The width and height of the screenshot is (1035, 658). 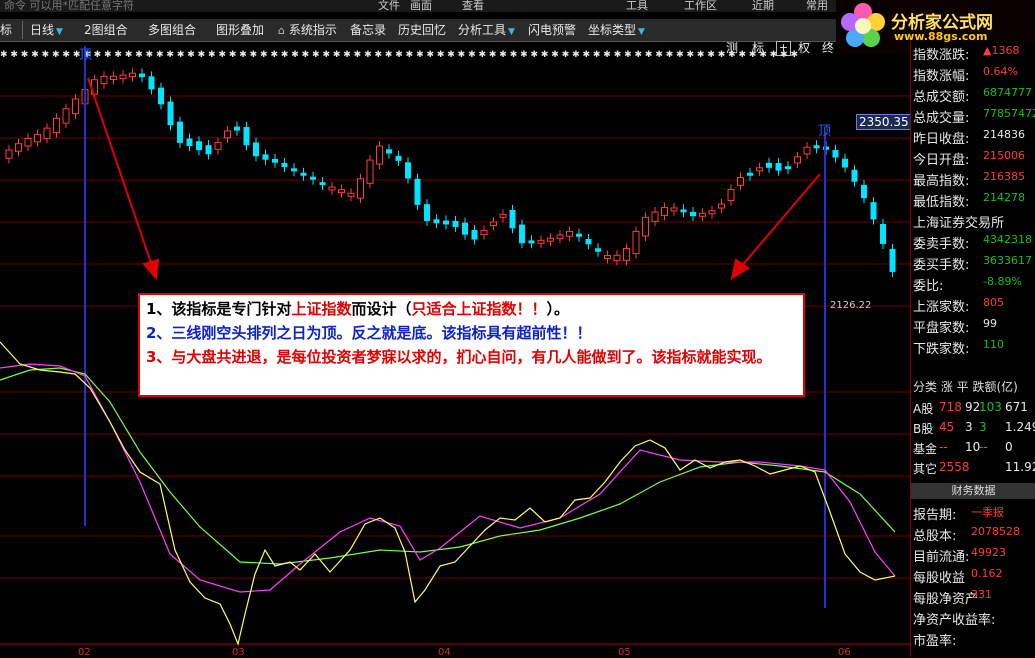 I want to click on menu-look: 查看, so click(x=473, y=6).